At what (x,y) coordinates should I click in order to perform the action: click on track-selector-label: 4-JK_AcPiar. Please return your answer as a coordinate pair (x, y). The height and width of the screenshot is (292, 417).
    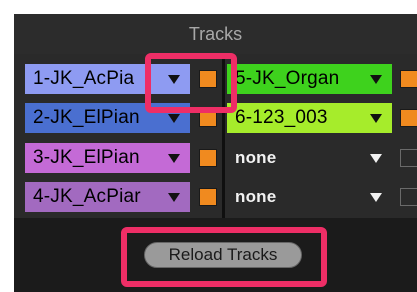
    Looking at the image, I should click on (87, 196).